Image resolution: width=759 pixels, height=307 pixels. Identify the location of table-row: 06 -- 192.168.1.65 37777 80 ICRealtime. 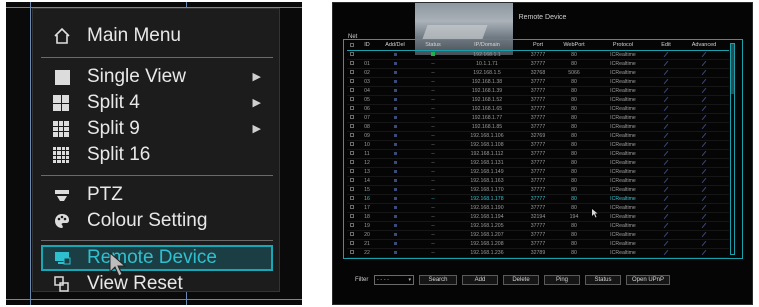
(538, 109).